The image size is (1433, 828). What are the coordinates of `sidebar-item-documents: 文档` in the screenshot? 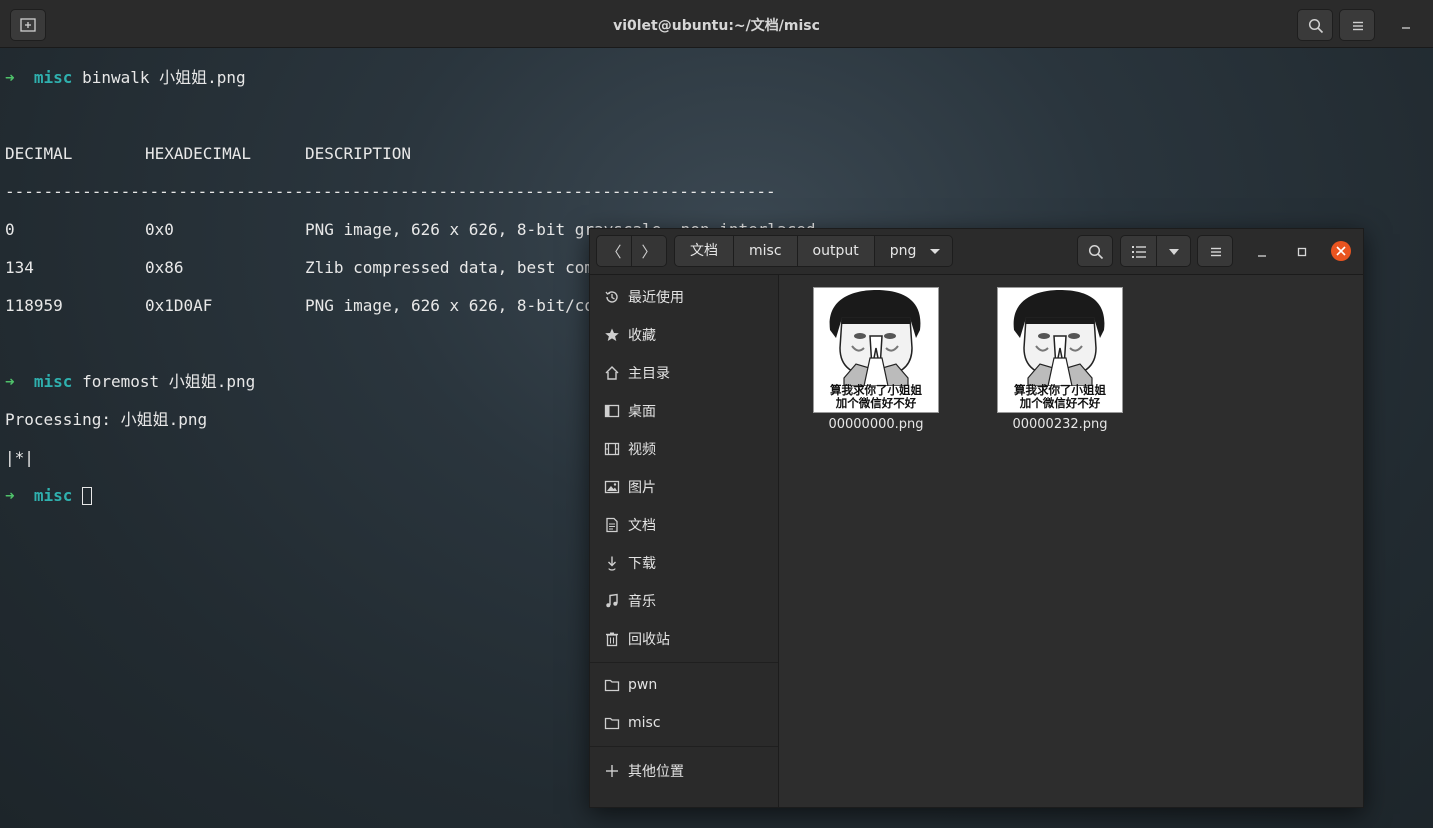 It's located at (684, 525).